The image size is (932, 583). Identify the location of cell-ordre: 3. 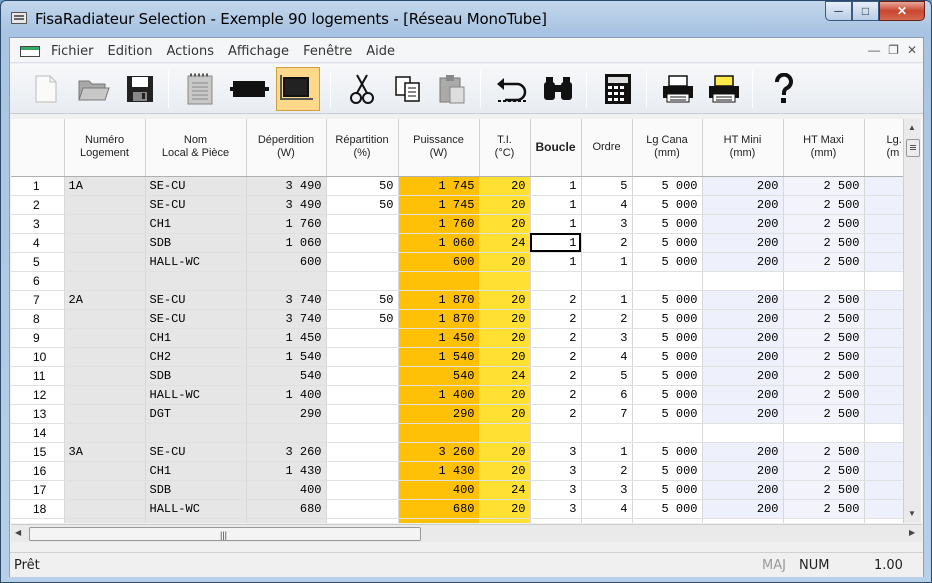
(607, 490).